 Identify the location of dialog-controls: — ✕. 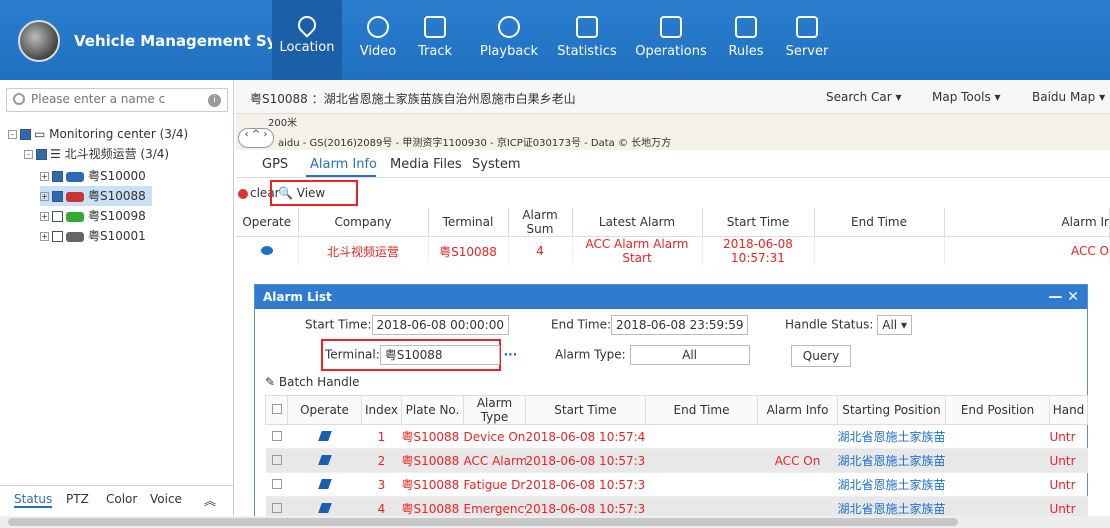
(1063, 297).